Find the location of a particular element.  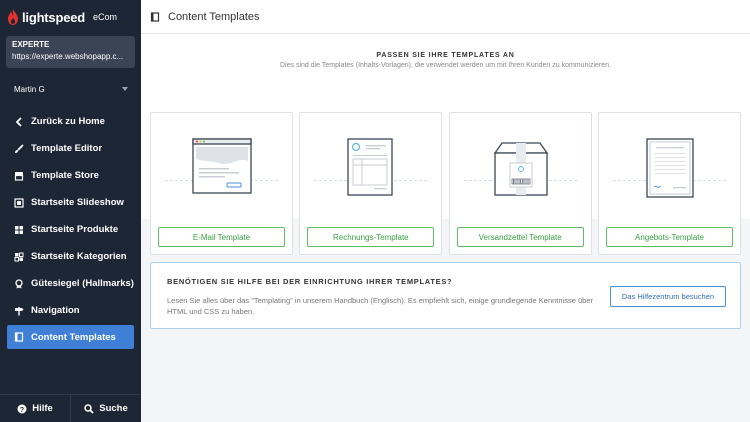

invoice-illustration-icon is located at coordinates (370, 167).